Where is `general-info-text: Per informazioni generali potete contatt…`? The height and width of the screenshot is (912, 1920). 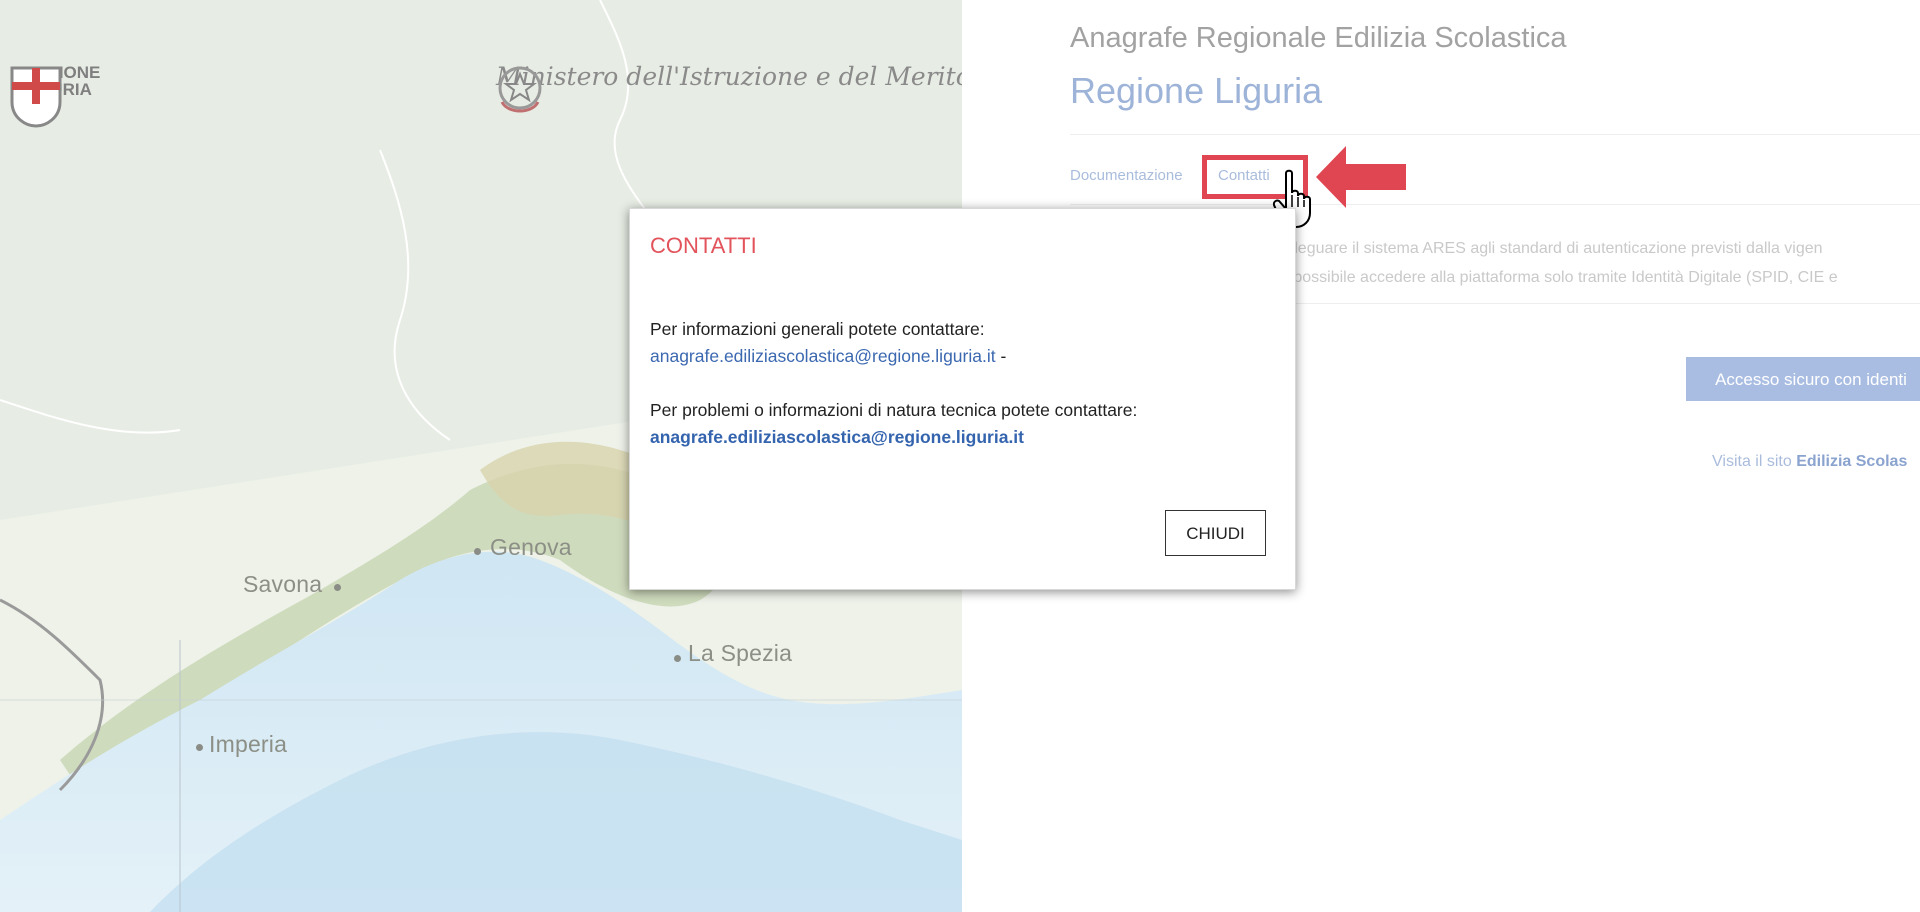 general-info-text: Per informazioni generali potete contatt… is located at coordinates (817, 329).